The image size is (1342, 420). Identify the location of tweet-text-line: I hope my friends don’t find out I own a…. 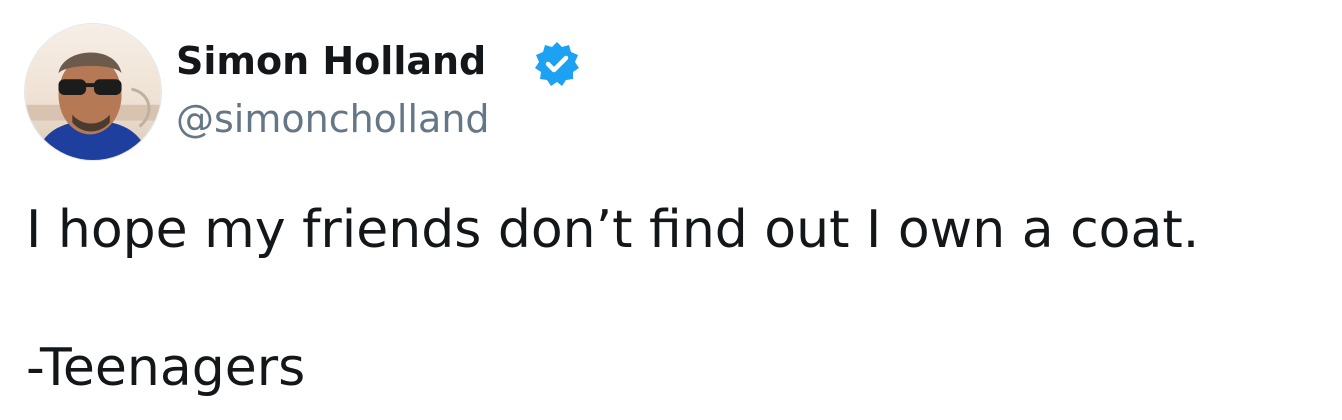
(613, 230).